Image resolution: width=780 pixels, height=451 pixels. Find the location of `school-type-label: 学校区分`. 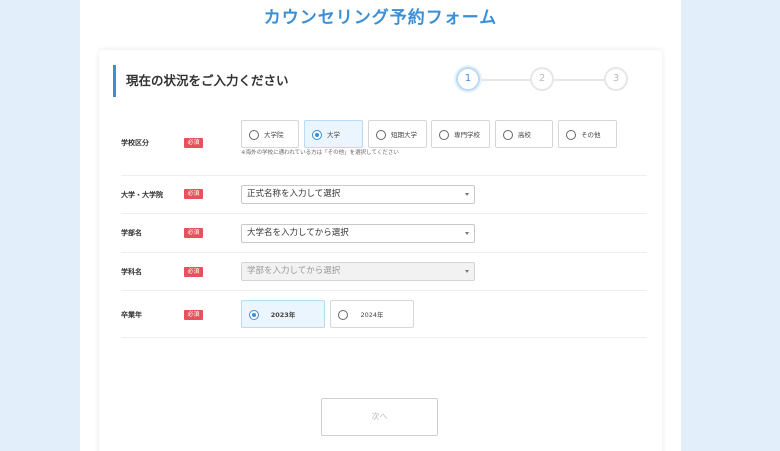

school-type-label: 学校区分 is located at coordinates (135, 143).